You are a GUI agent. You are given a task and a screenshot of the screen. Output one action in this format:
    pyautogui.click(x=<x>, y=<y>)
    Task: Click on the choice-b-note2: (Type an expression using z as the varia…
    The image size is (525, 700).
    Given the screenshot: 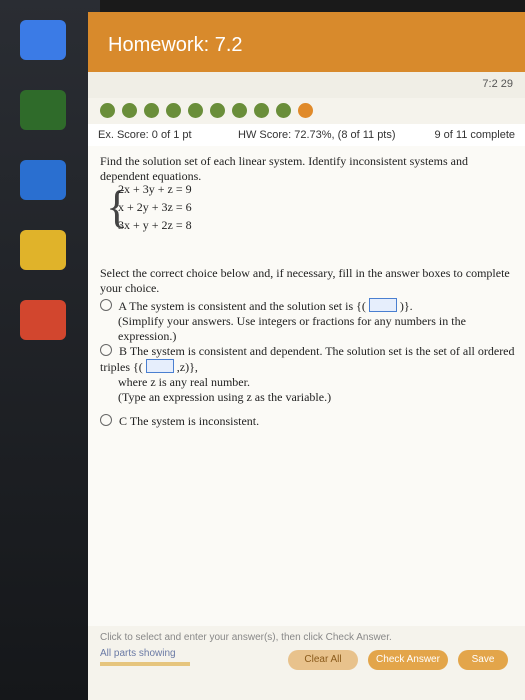 What is the action you would take?
    pyautogui.click(x=225, y=397)
    